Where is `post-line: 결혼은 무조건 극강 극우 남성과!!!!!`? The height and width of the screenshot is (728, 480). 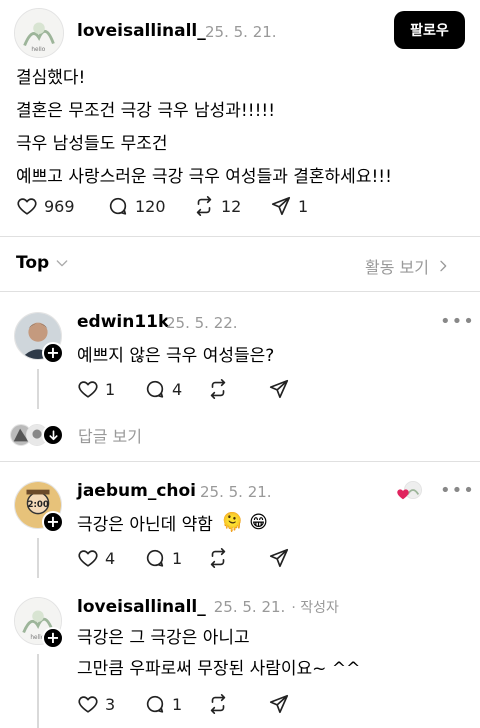 post-line: 결혼은 무조건 극강 극우 남성과!!!!! is located at coordinates (146, 111).